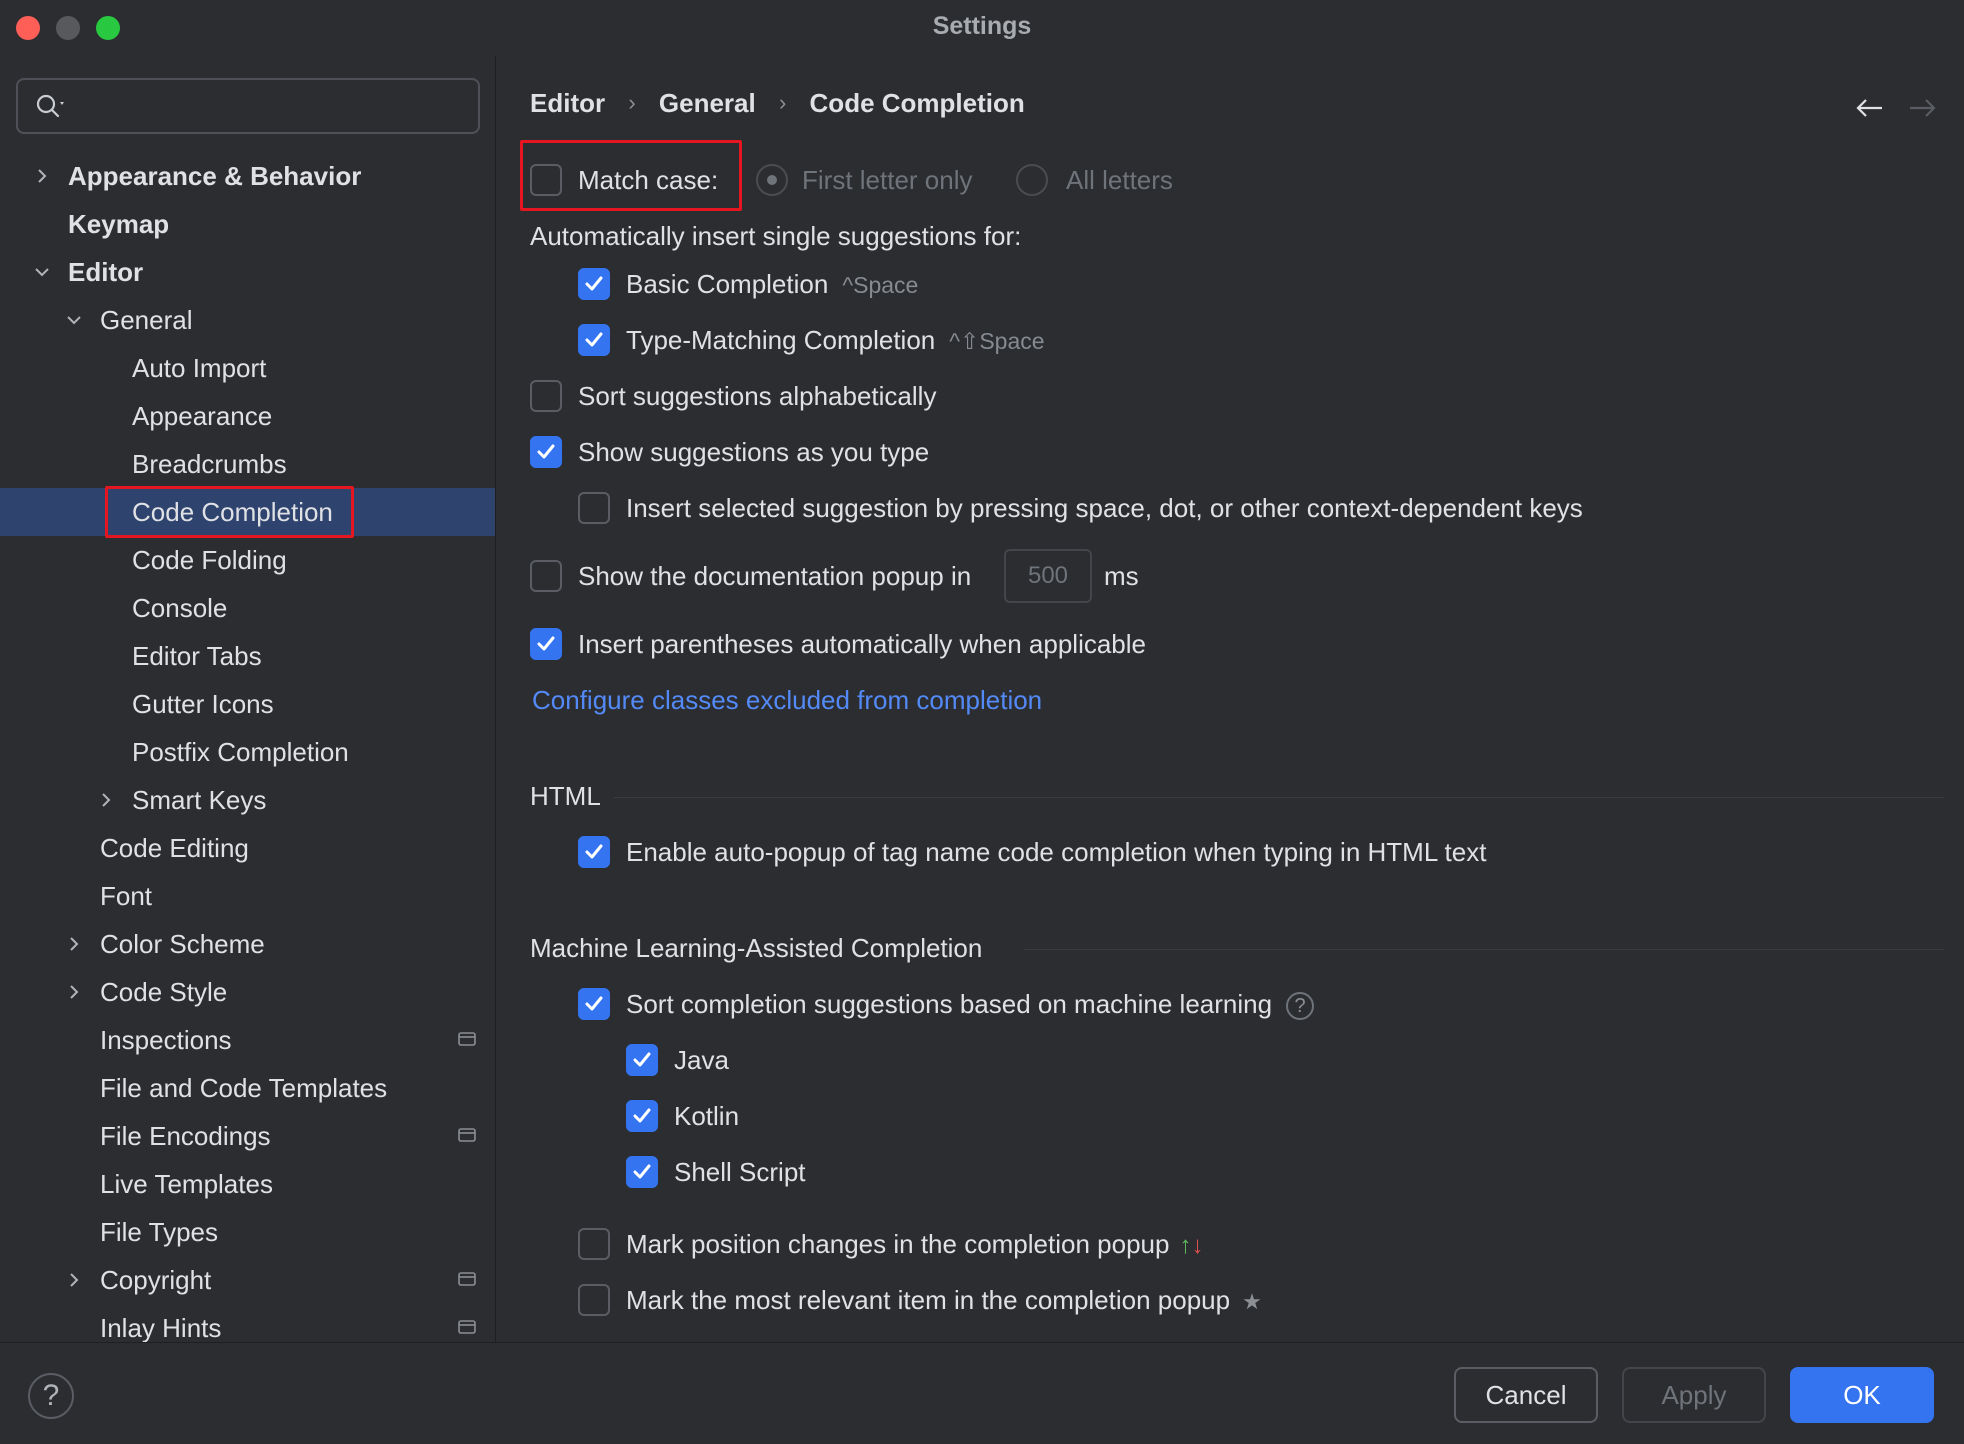 This screenshot has height=1444, width=1964. What do you see at coordinates (244, 1088) in the screenshot?
I see `sidebar-item-label: File and Code Templates` at bounding box center [244, 1088].